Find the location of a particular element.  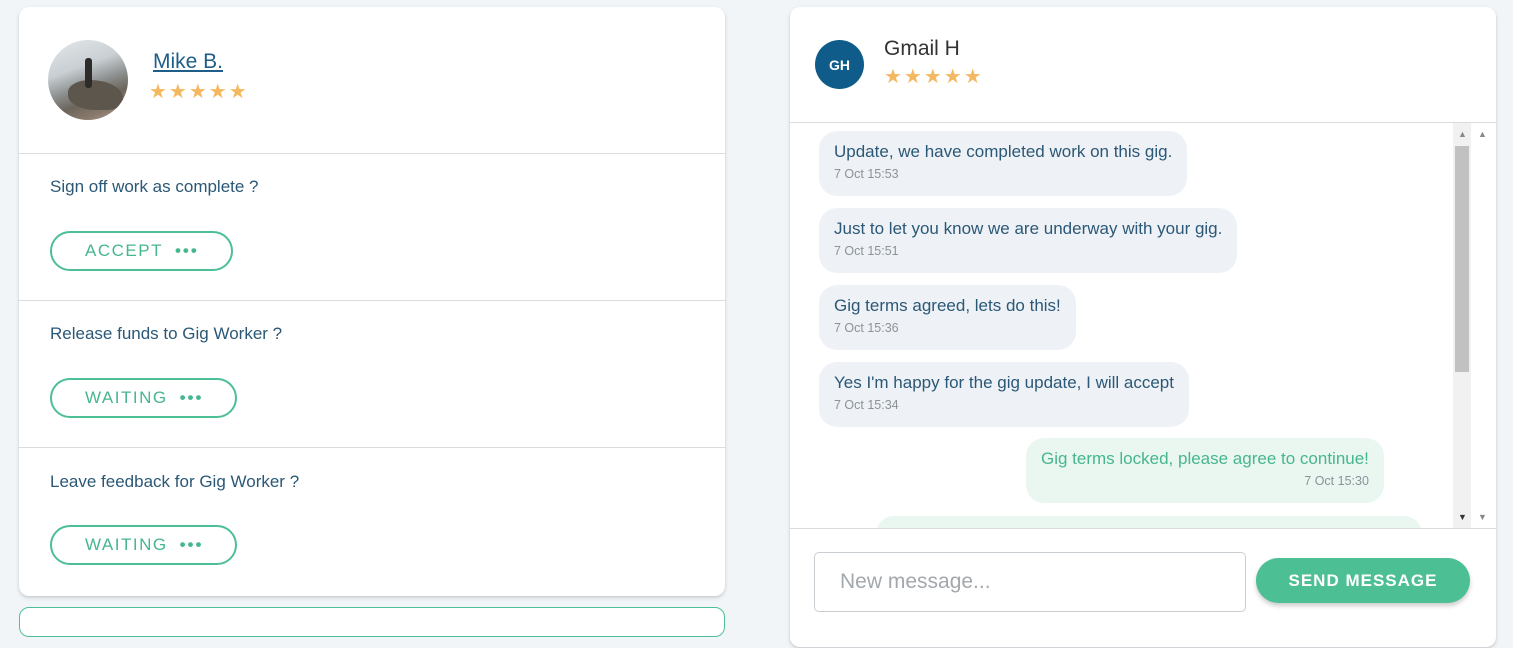

message-text: Gig terms agreed, lets do this! is located at coordinates (947, 305).